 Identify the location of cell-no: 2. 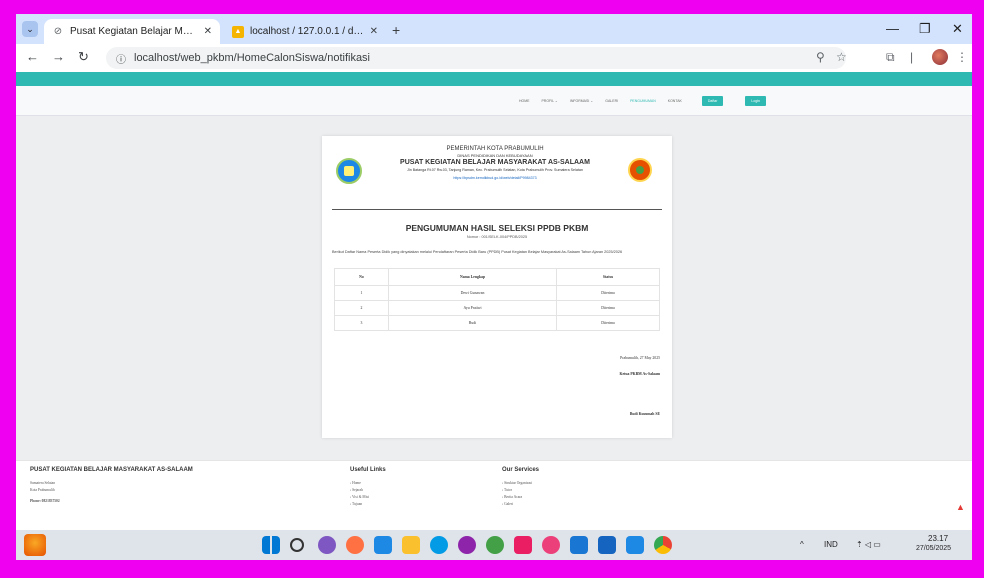
(361, 308).